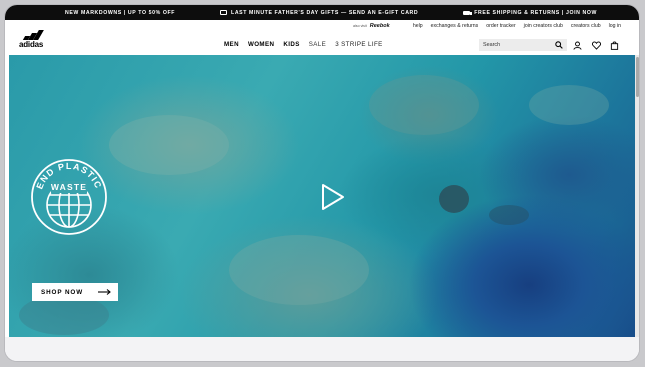 Image resolution: width=645 pixels, height=367 pixels. What do you see at coordinates (62, 292) in the screenshot?
I see `shop-now-label: SHOP NOW` at bounding box center [62, 292].